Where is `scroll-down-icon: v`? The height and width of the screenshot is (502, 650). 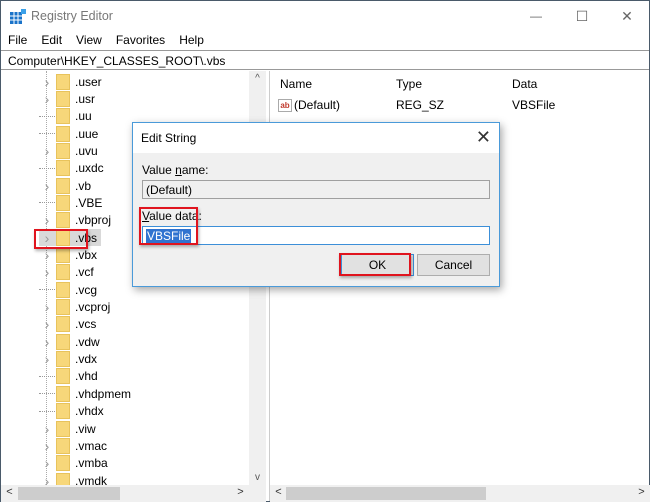
scroll-down-icon: v is located at coordinates (257, 477).